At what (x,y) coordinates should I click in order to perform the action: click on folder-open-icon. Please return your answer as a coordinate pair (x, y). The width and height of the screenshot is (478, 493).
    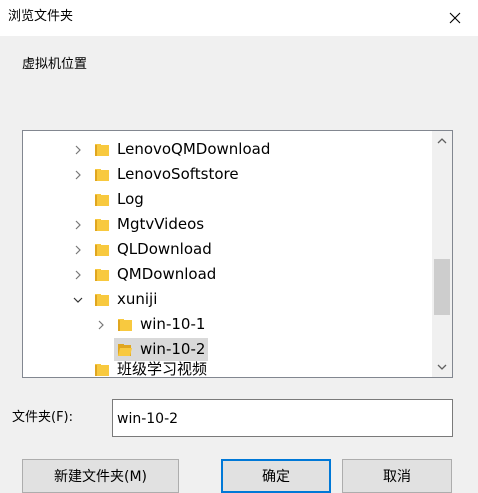
    Looking at the image, I should click on (125, 350).